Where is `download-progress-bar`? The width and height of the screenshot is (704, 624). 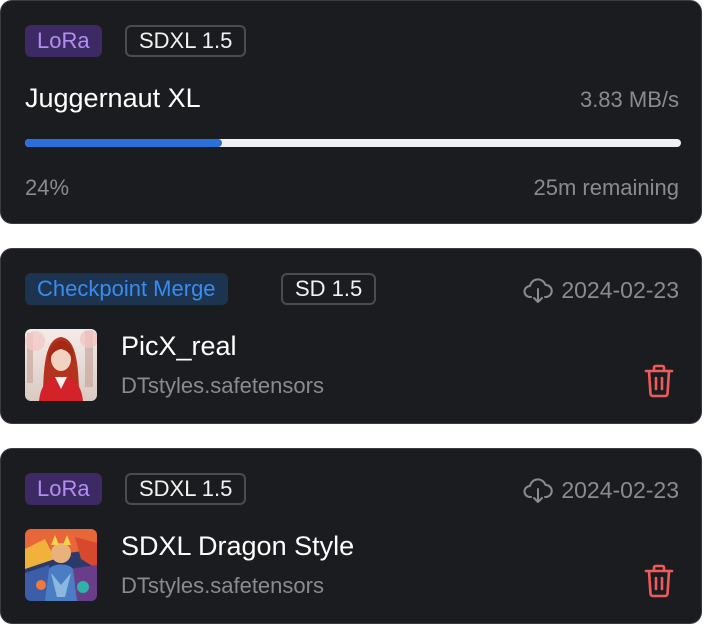
download-progress-bar is located at coordinates (353, 143).